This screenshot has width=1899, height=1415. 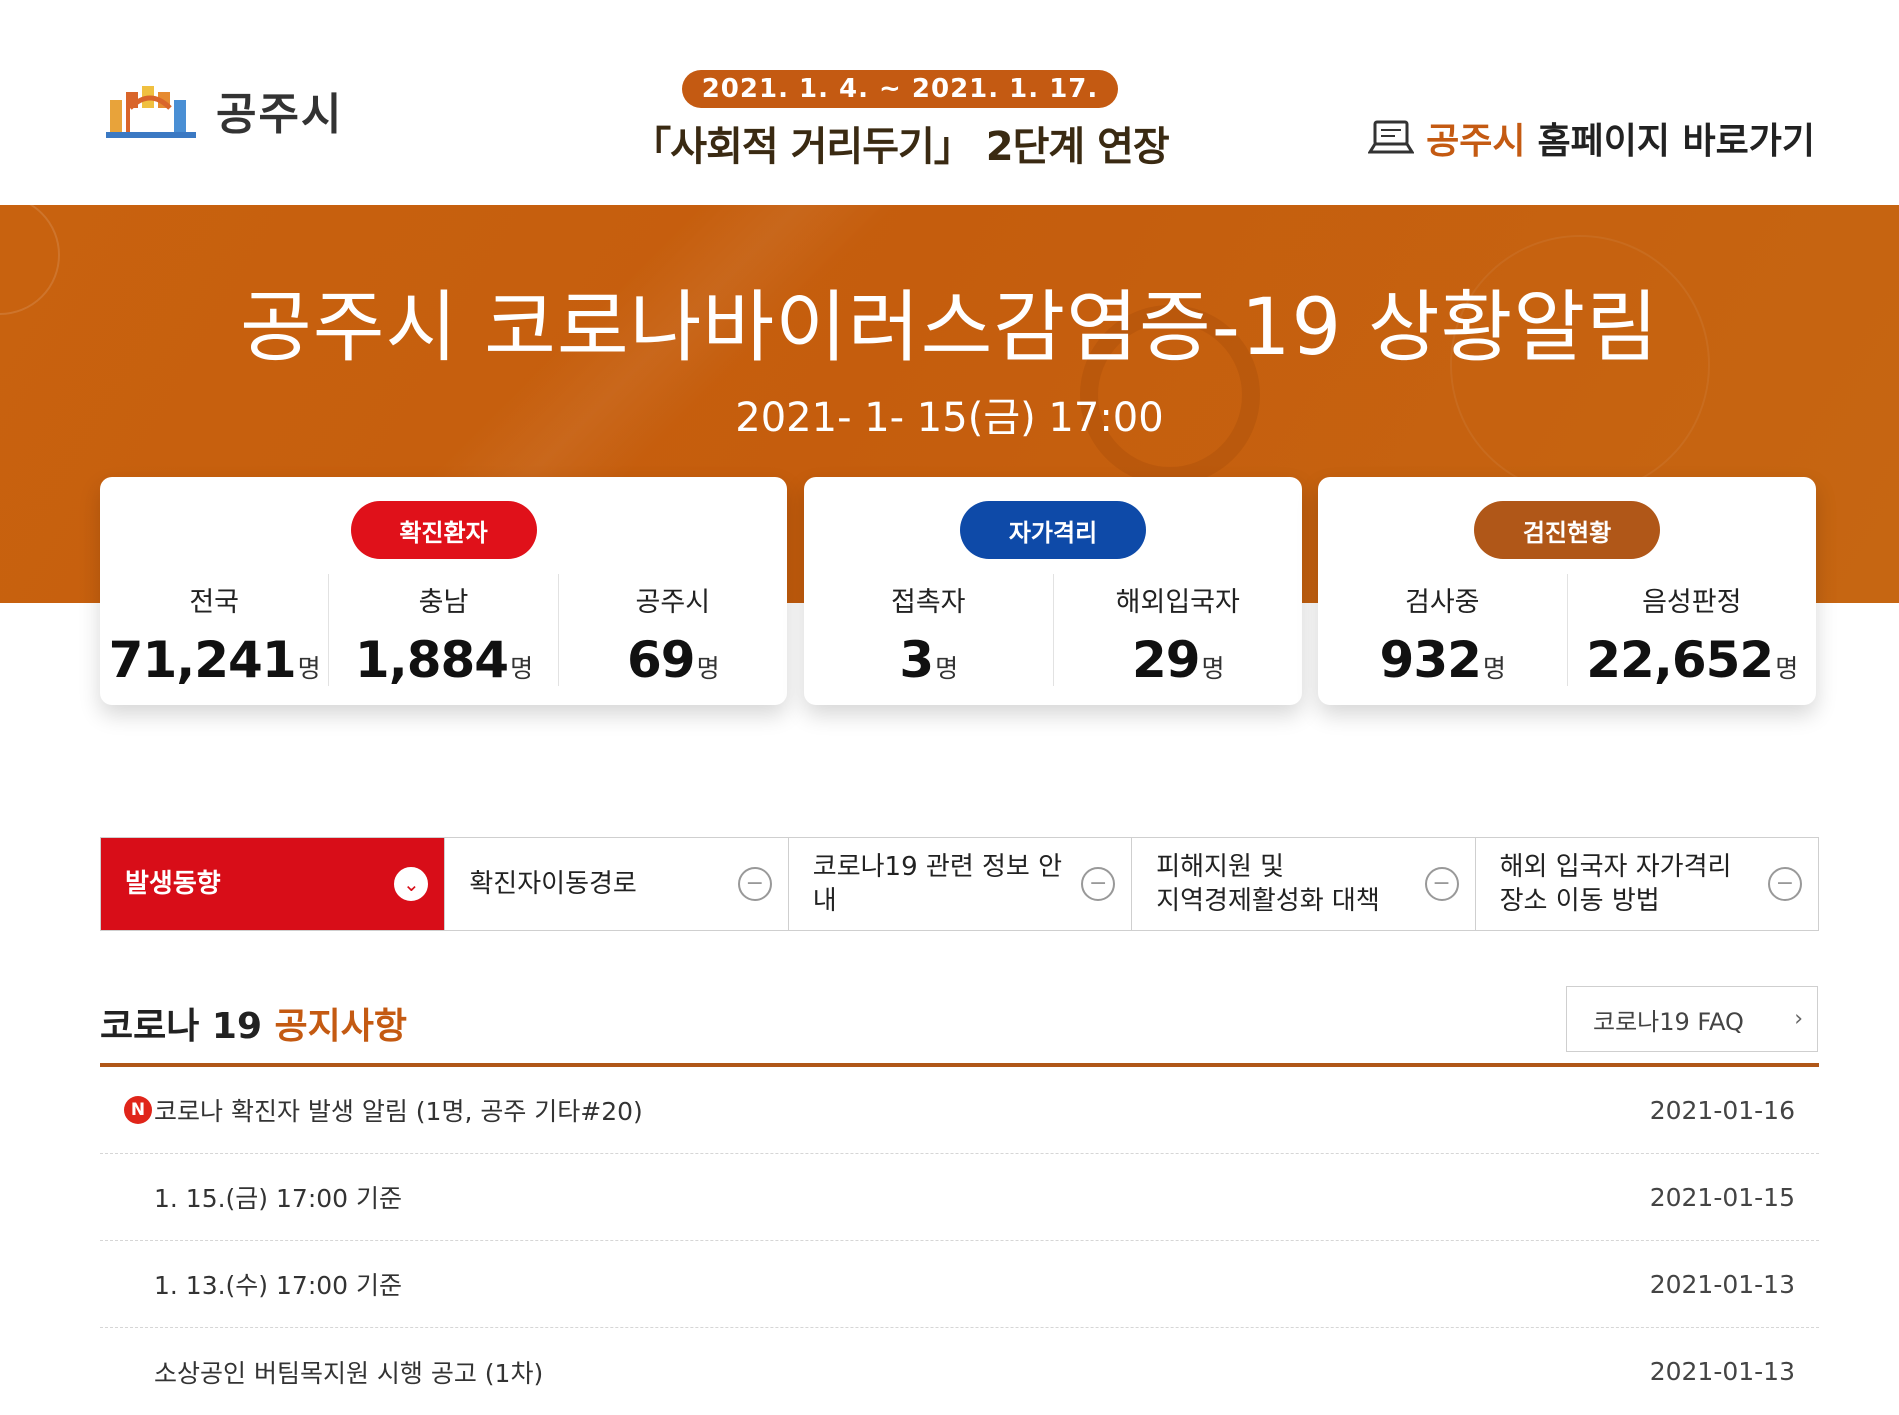 I want to click on chevron-down-icon: ⌄, so click(x=411, y=884).